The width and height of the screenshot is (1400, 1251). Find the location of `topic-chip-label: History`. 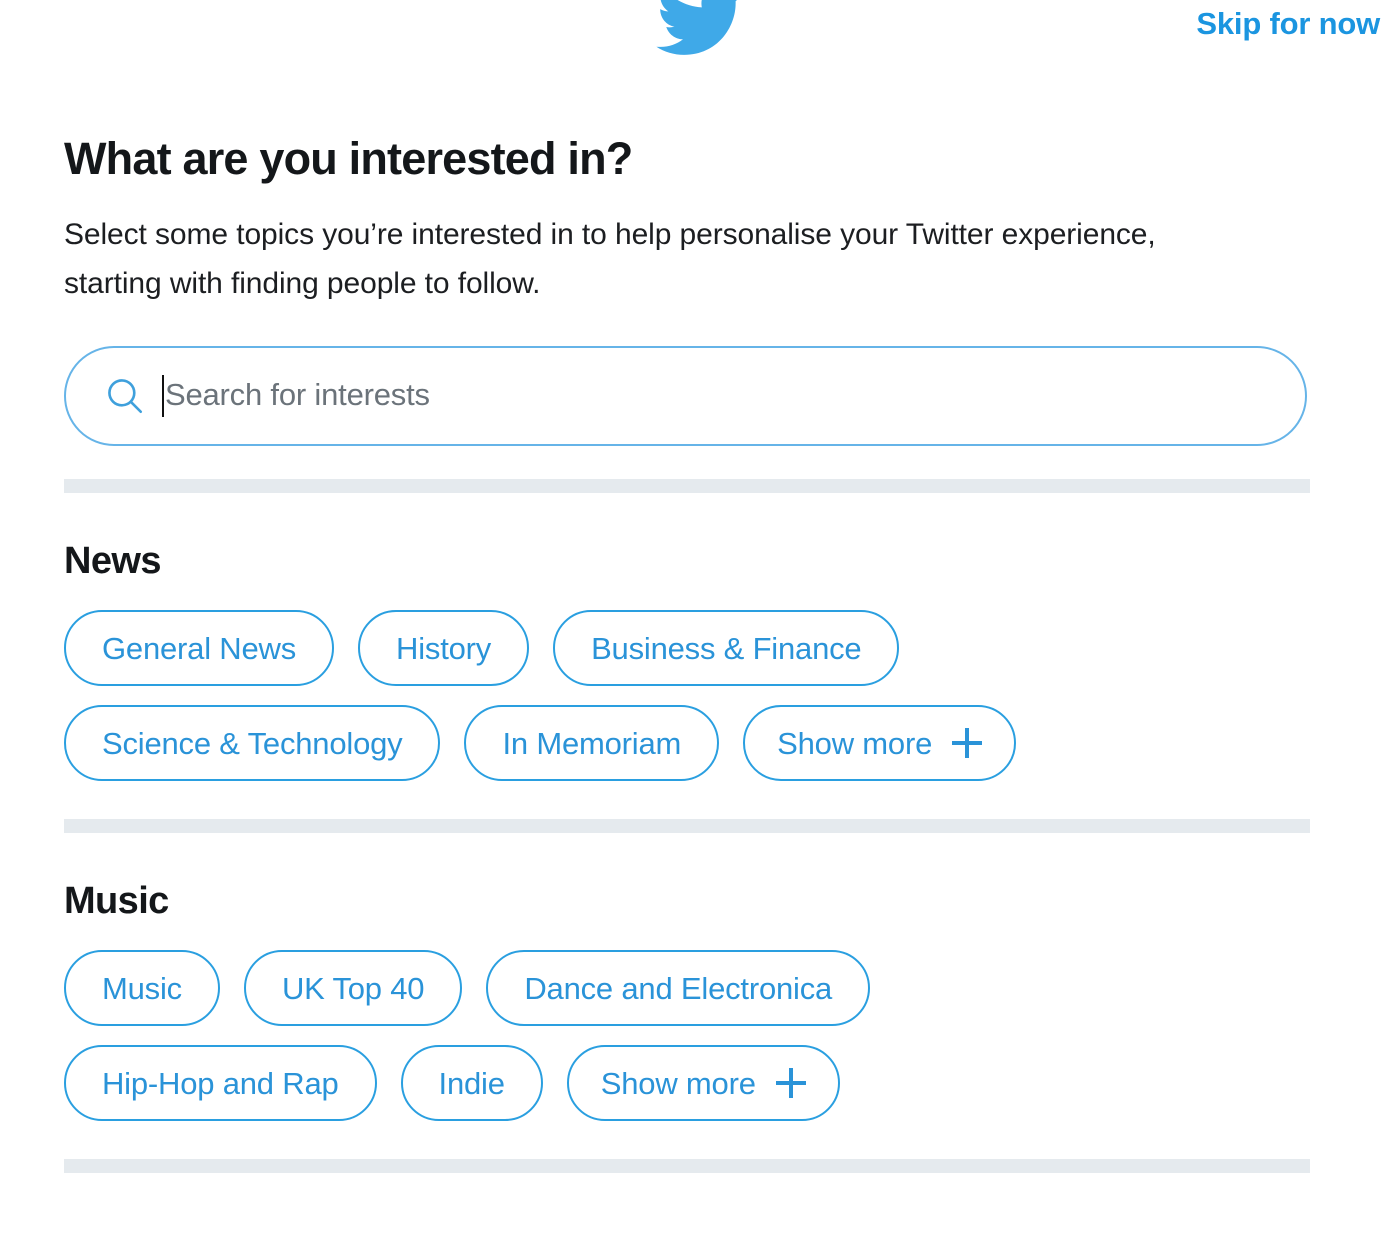

topic-chip-label: History is located at coordinates (444, 648).